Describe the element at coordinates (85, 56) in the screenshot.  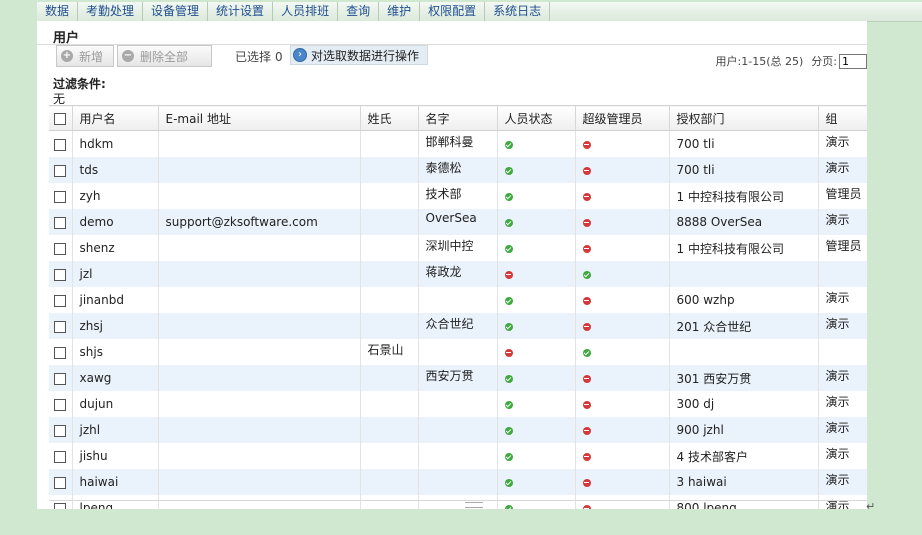
I see `add-button: + 新增` at that location.